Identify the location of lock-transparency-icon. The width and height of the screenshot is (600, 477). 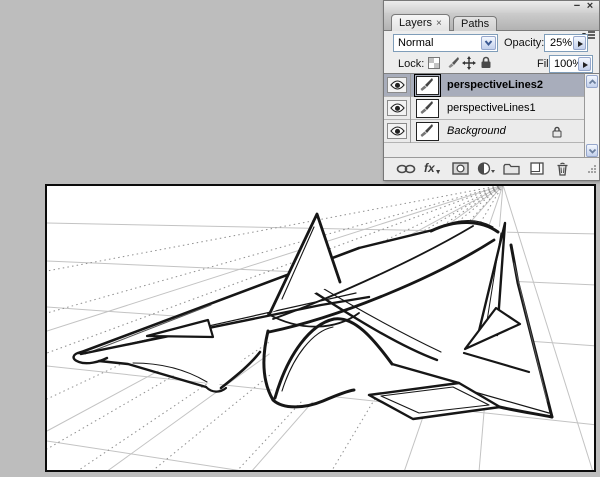
(434, 65).